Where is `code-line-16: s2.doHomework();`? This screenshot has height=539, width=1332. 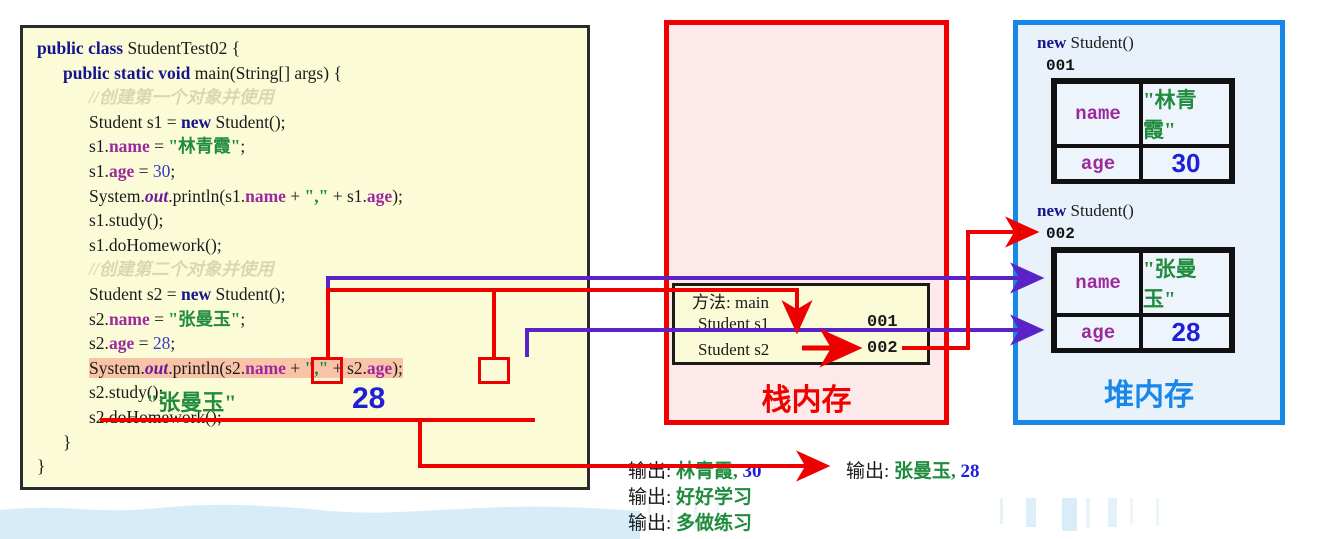 code-line-16: s2.doHomework(); is located at coordinates (310, 417).